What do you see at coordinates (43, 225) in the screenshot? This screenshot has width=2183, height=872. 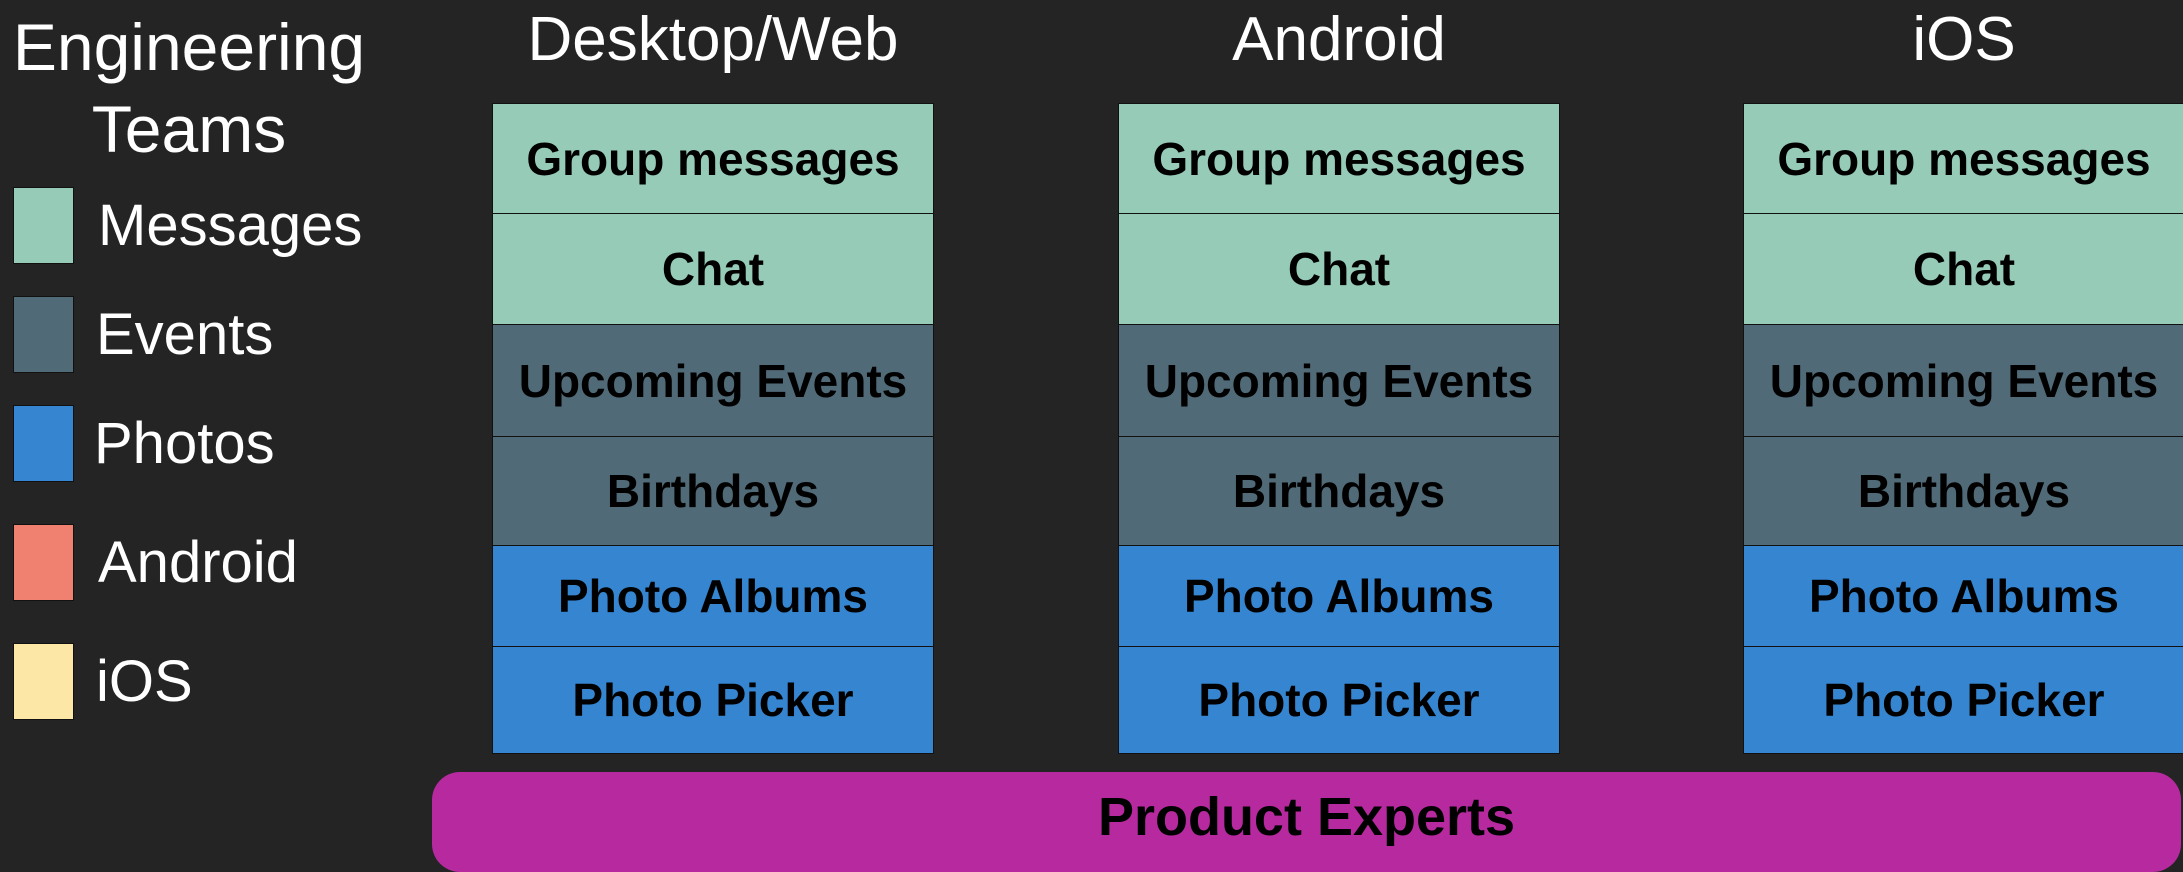 I see `messages-swatch` at bounding box center [43, 225].